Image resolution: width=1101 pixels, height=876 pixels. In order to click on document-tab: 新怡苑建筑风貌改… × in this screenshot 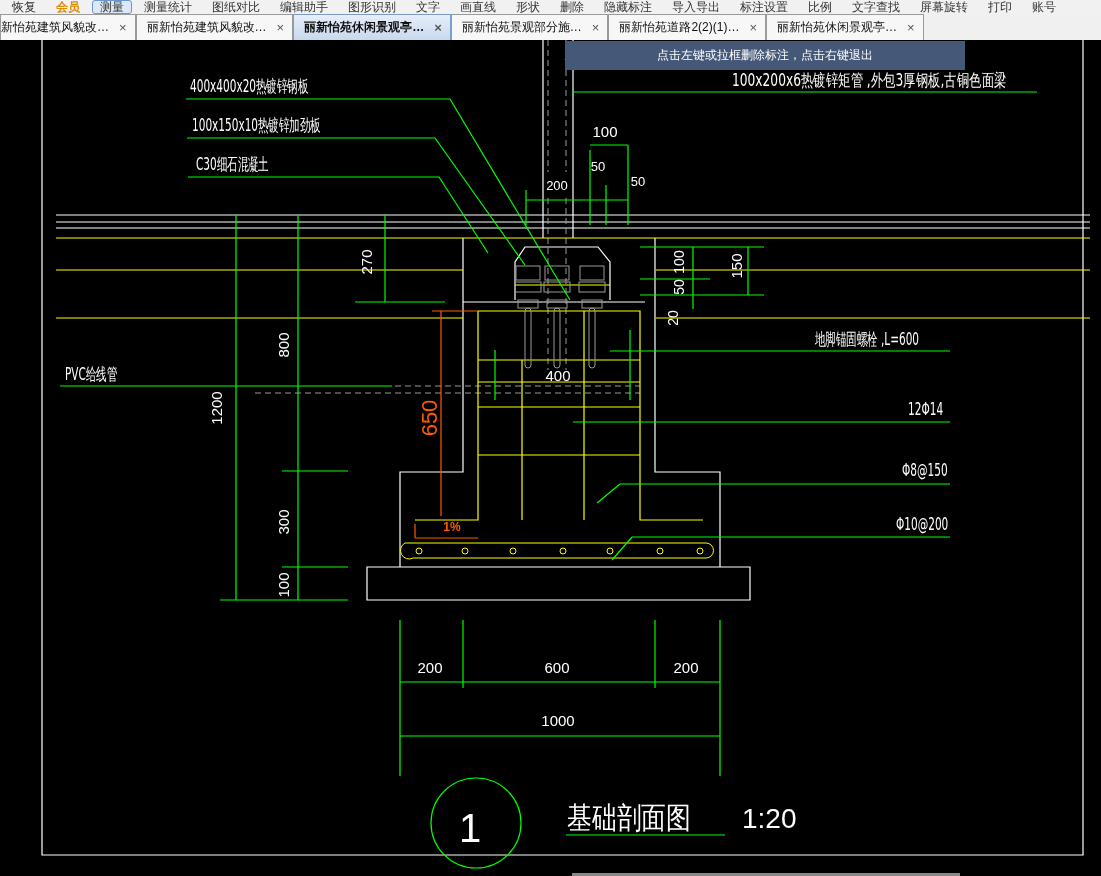, I will do `click(68, 27)`.